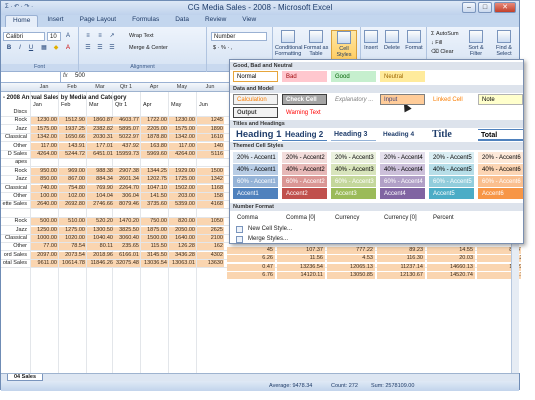 This screenshot has width=535, height=400. Describe the element at coordinates (310, 250) in the screenshot. I see `table-cell: 107.37` at that location.